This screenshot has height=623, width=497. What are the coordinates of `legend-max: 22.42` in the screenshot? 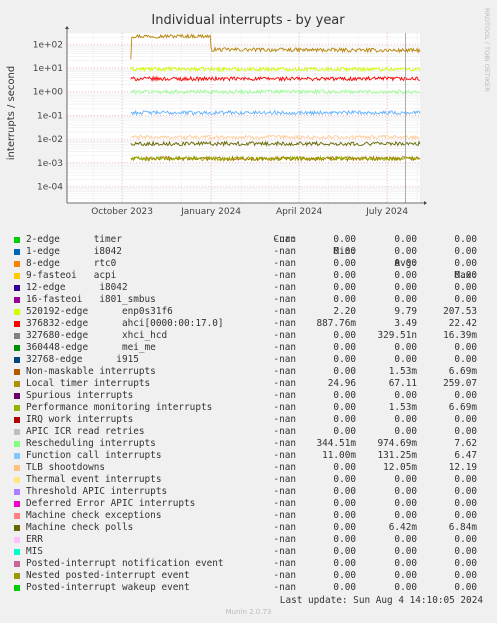 It's located at (462, 323).